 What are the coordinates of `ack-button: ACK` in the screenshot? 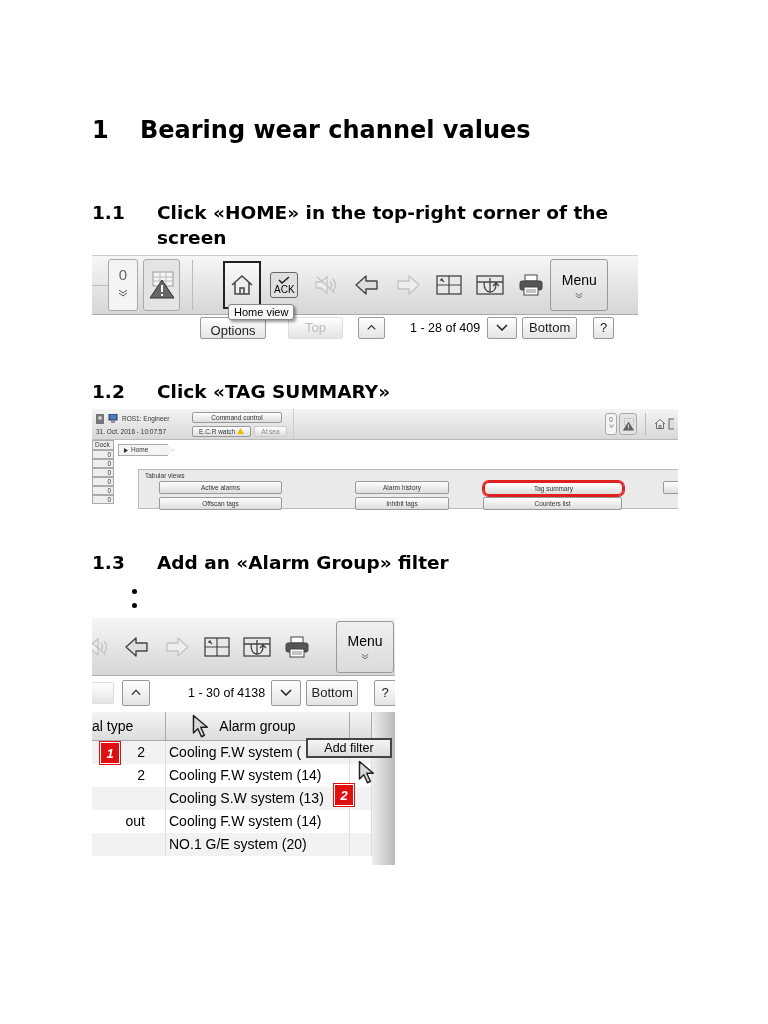 It's located at (284, 285).